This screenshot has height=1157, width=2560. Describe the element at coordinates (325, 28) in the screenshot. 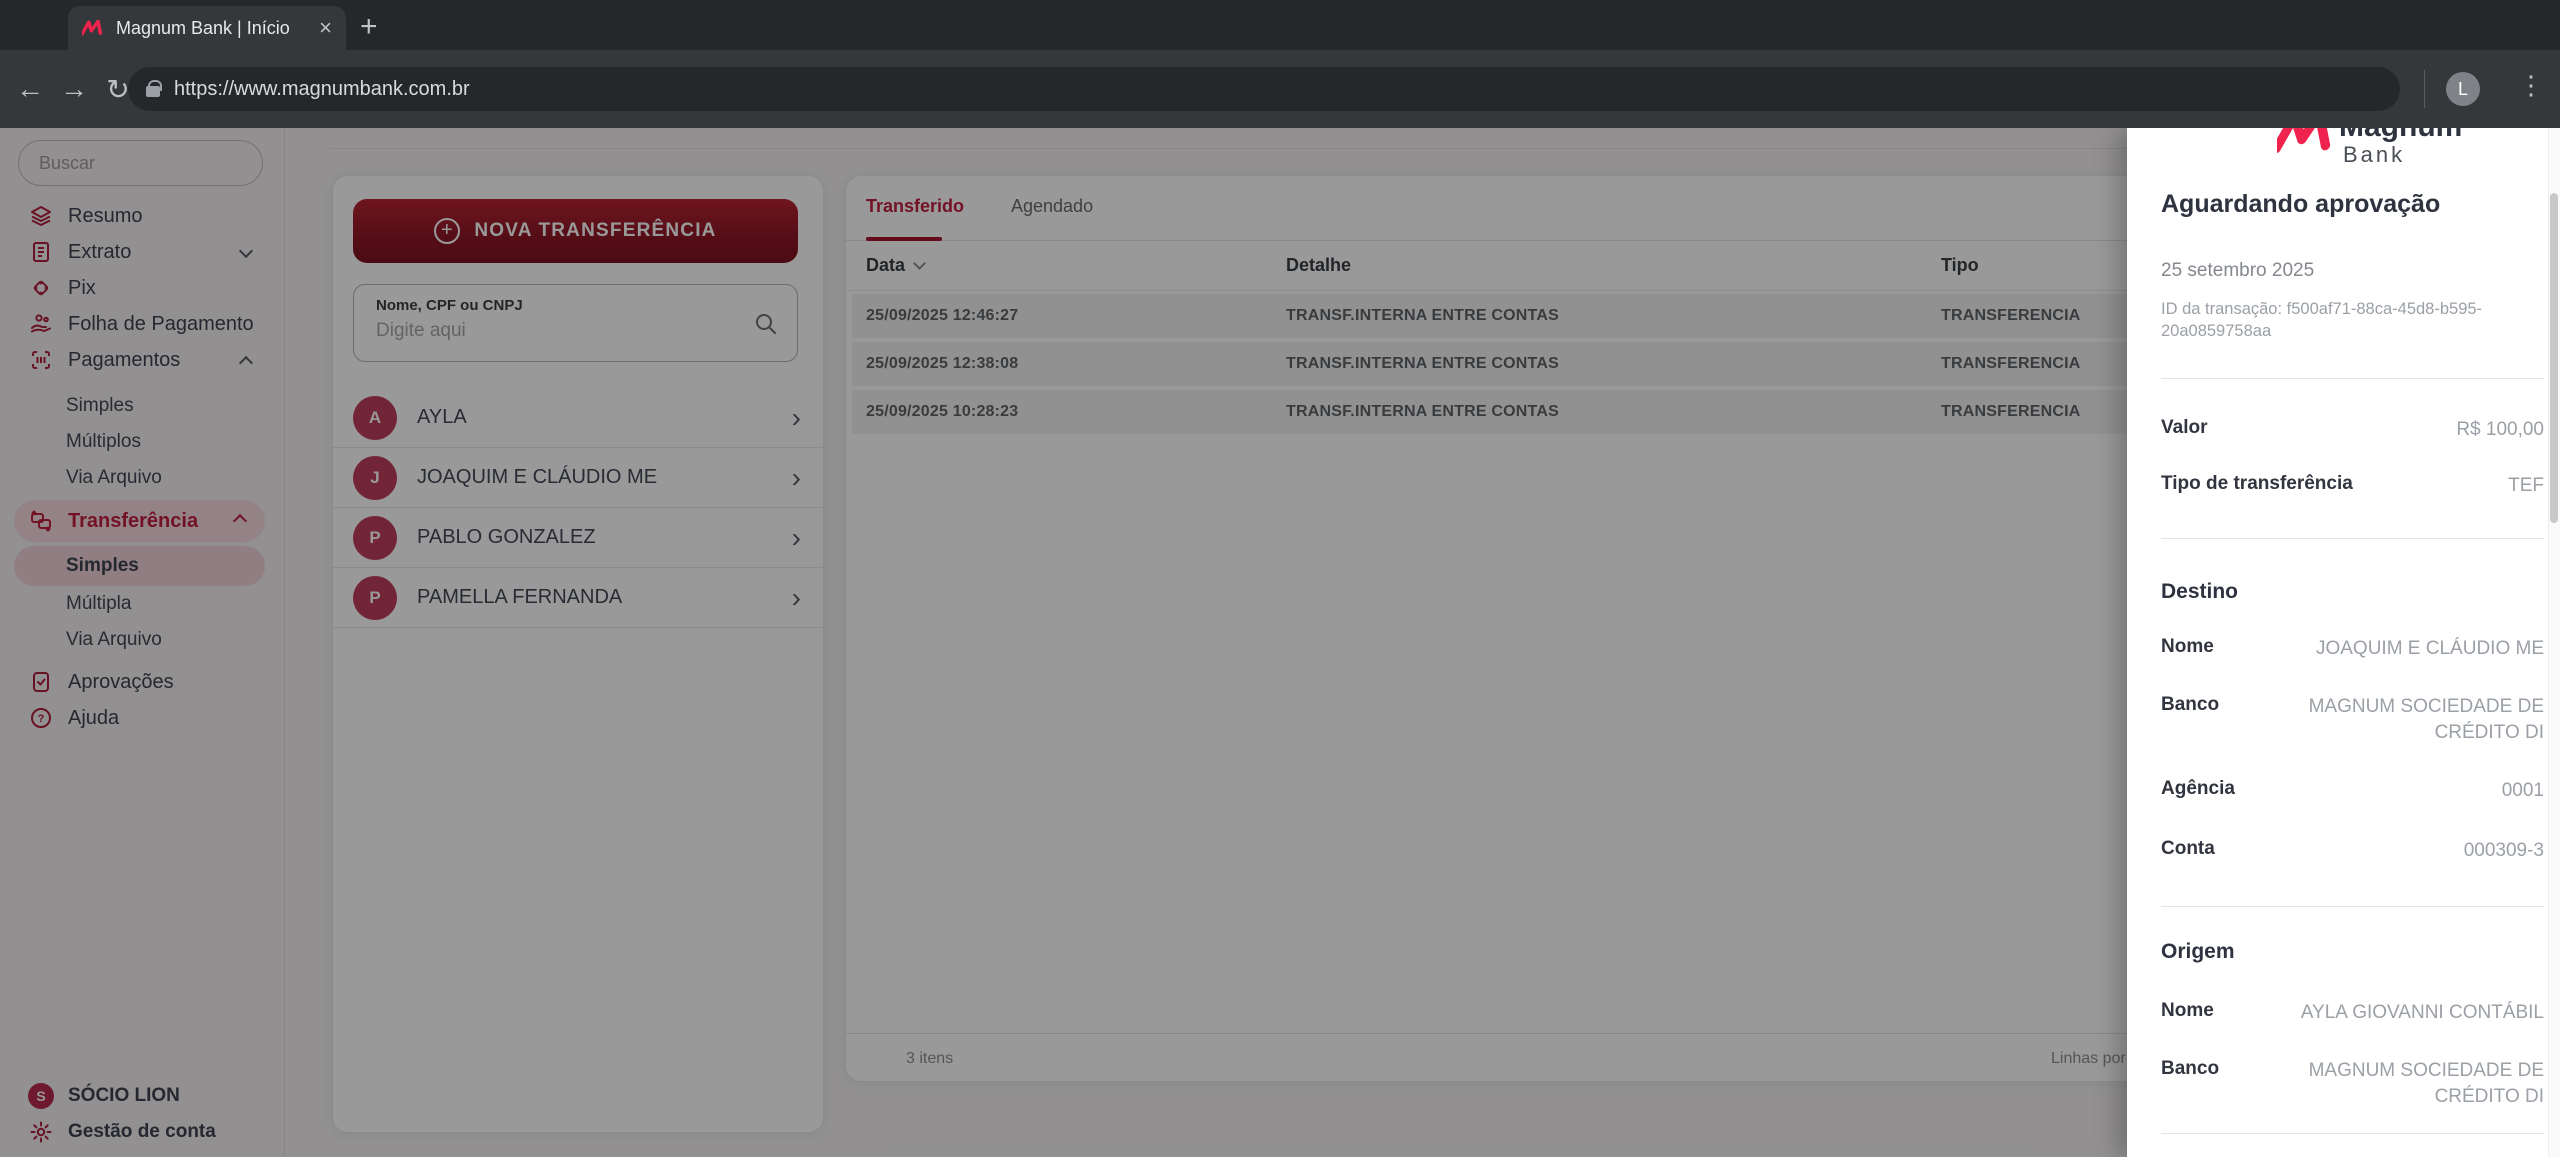

I see `tab-close-icon: ×` at that location.